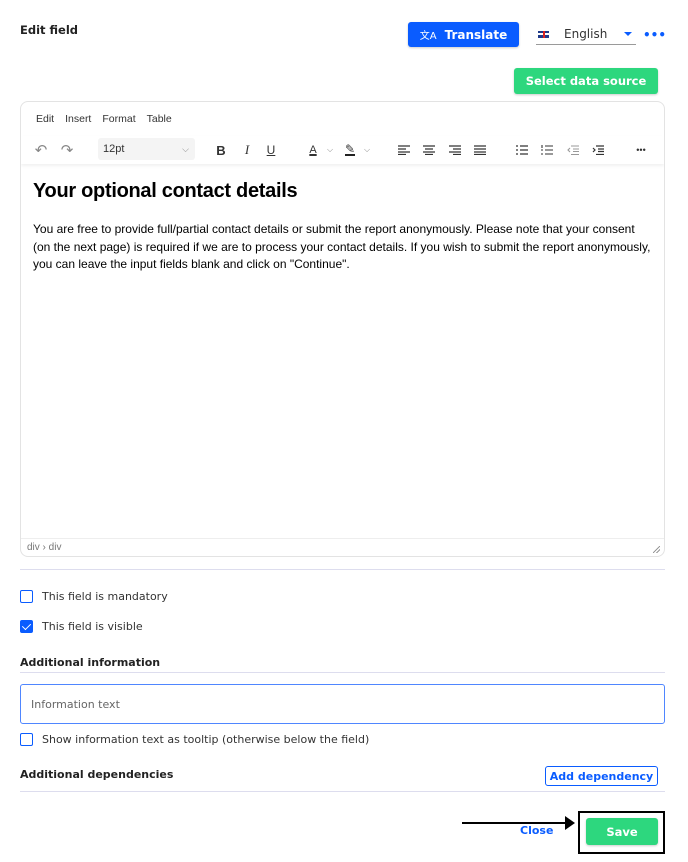 This screenshot has height=862, width=688. I want to click on uk-flag-icon, so click(543, 34).